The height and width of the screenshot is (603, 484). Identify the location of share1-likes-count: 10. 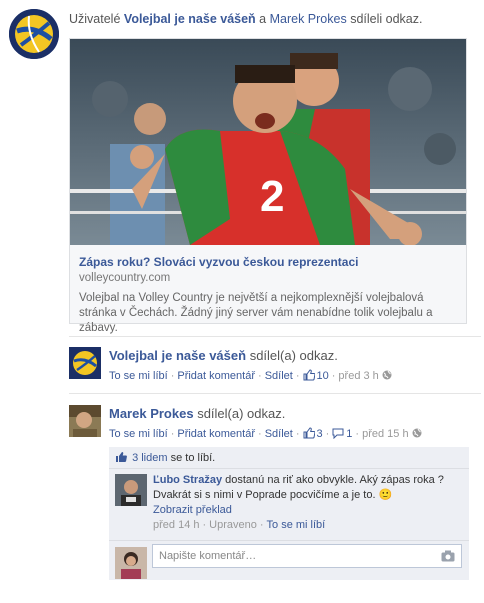
(316, 375).